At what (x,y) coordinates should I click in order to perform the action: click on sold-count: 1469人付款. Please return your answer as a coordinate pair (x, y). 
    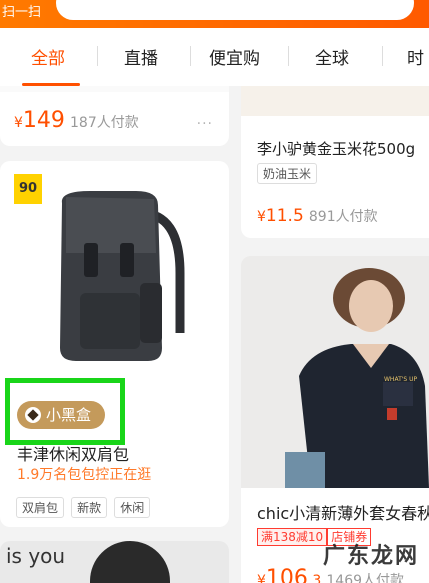
    Looking at the image, I should click on (365, 578).